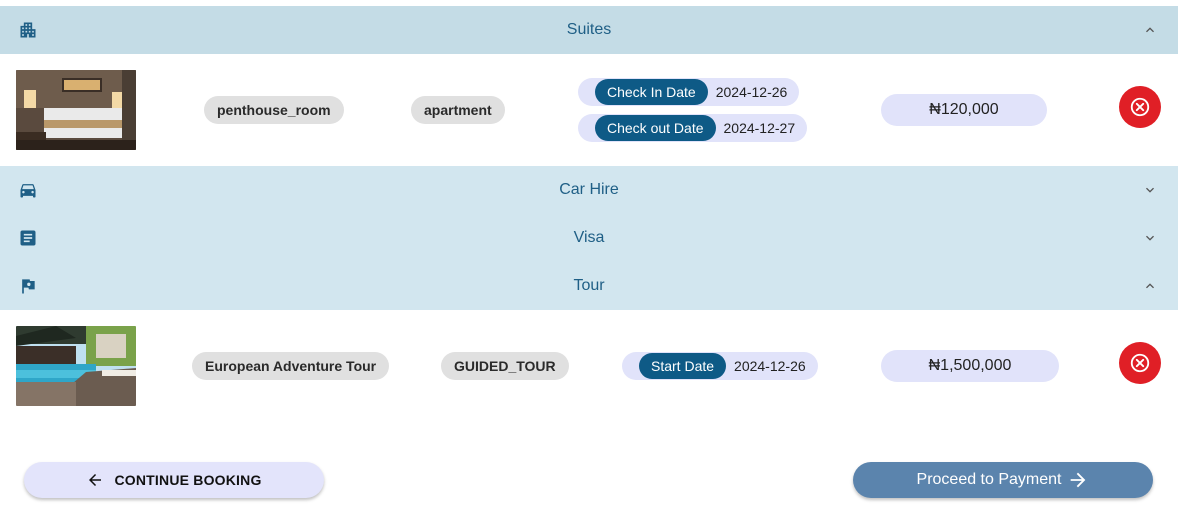  Describe the element at coordinates (759, 128) in the screenshot. I see `check-out-value: 2024-12-27` at that location.